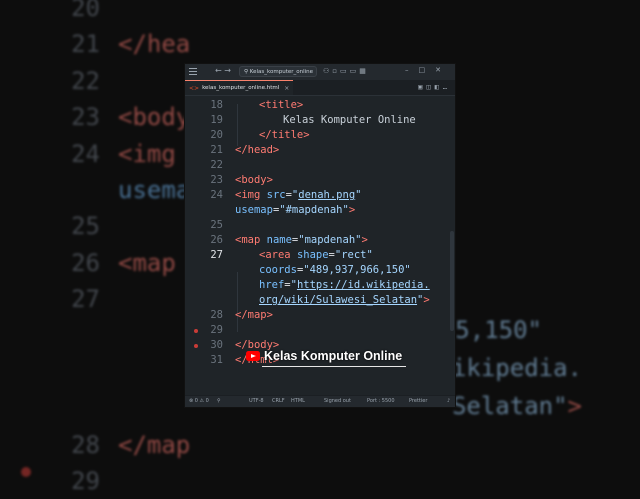 The width and height of the screenshot is (640, 499). I want to click on background-line-number: 27, so click(85, 299).